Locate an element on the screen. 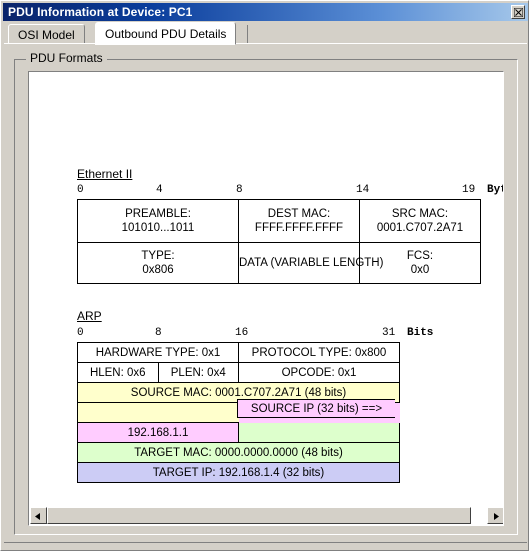 The width and height of the screenshot is (529, 551). arp-cell-protocol-type: PROTOCOL TYPE: 0x800 is located at coordinates (319, 352).